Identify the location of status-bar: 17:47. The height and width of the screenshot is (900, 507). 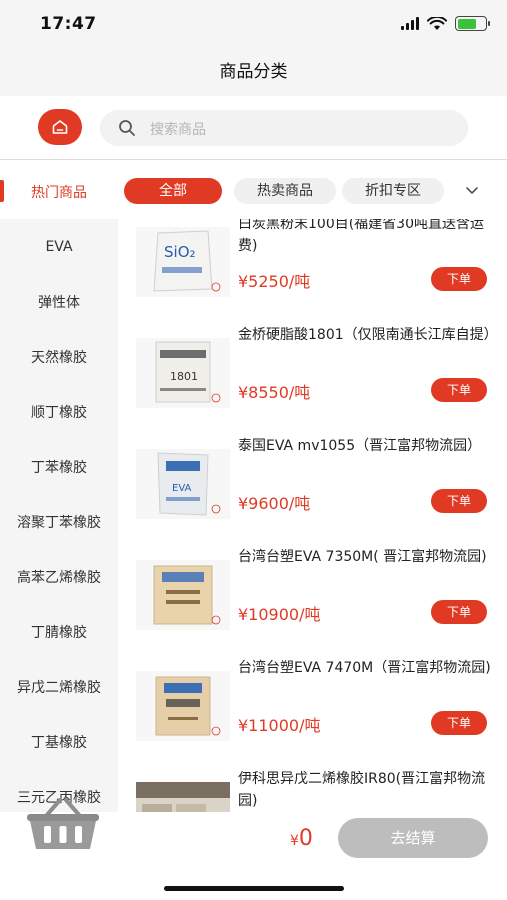
(253, 24).